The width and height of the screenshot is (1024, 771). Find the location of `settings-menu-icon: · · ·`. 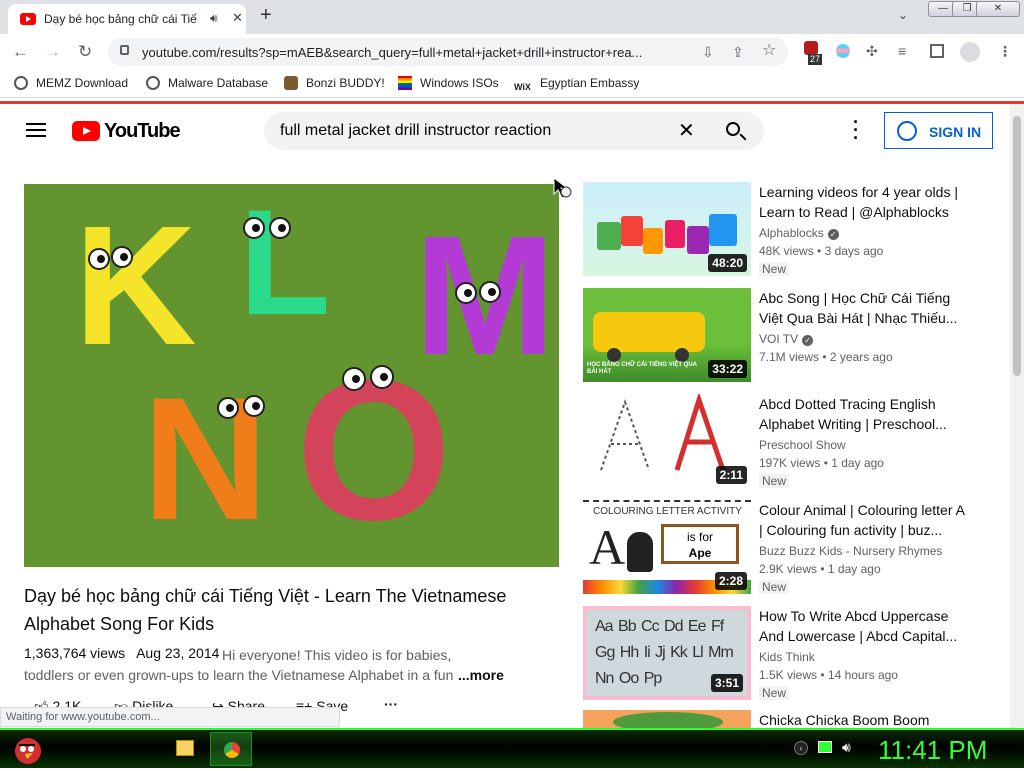

settings-menu-icon: · · · is located at coordinates (856, 130).